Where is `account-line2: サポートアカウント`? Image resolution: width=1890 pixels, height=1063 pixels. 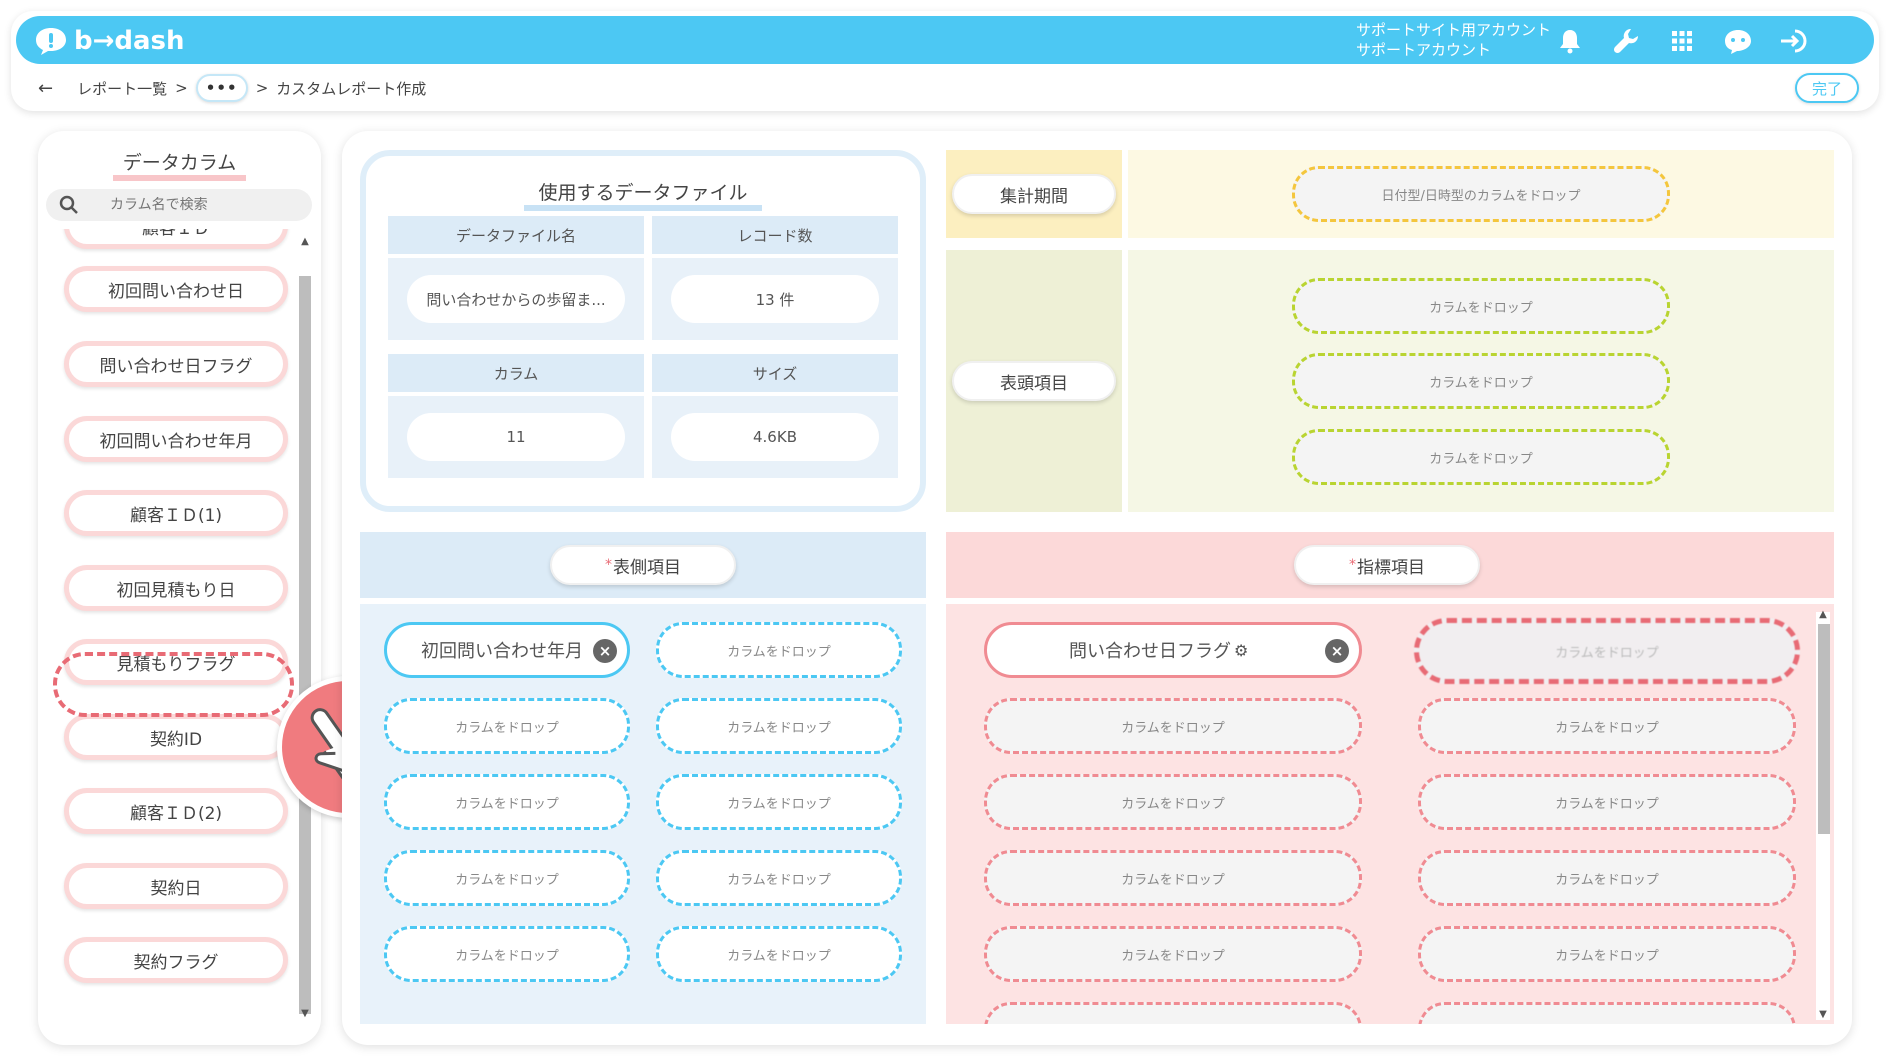
account-line2: サポートアカウント is located at coordinates (1424, 50).